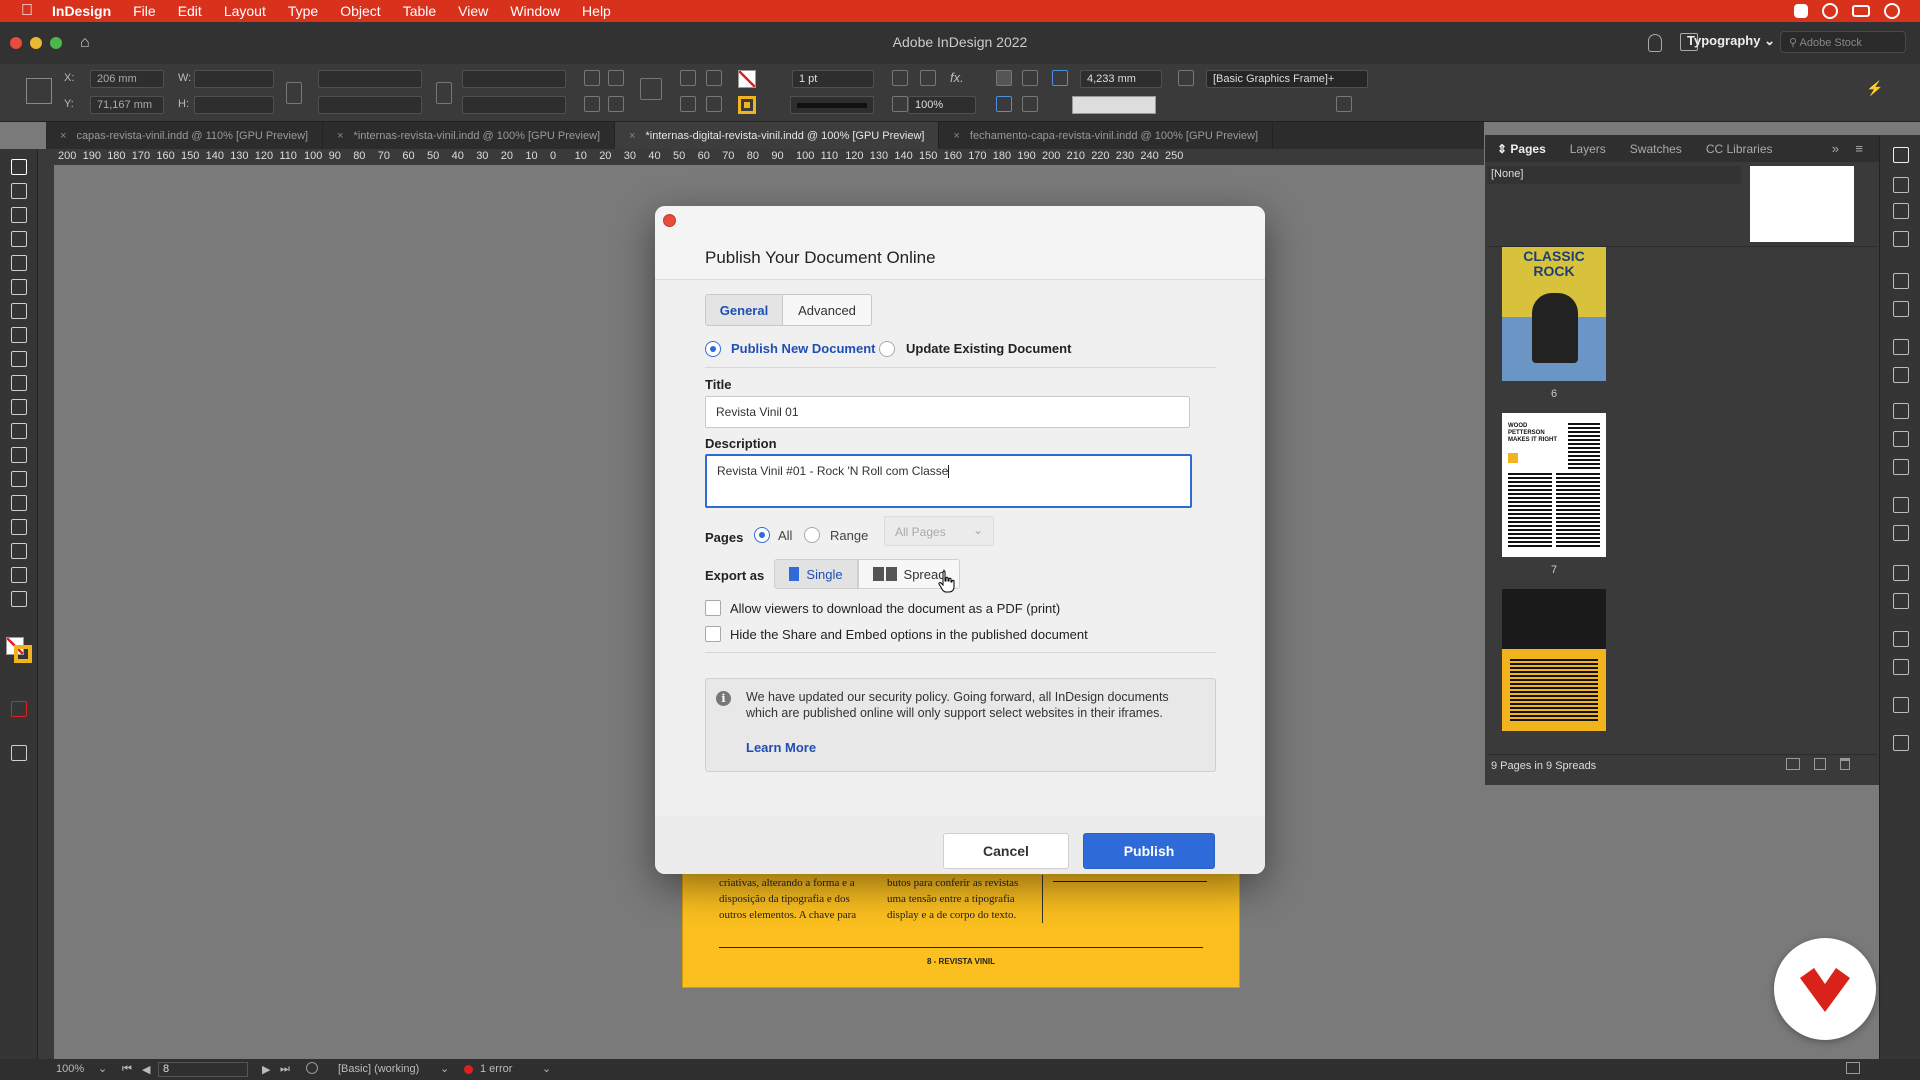 This screenshot has height=1080, width=1920. I want to click on direct-selection-tool-icon, so click(19, 191).